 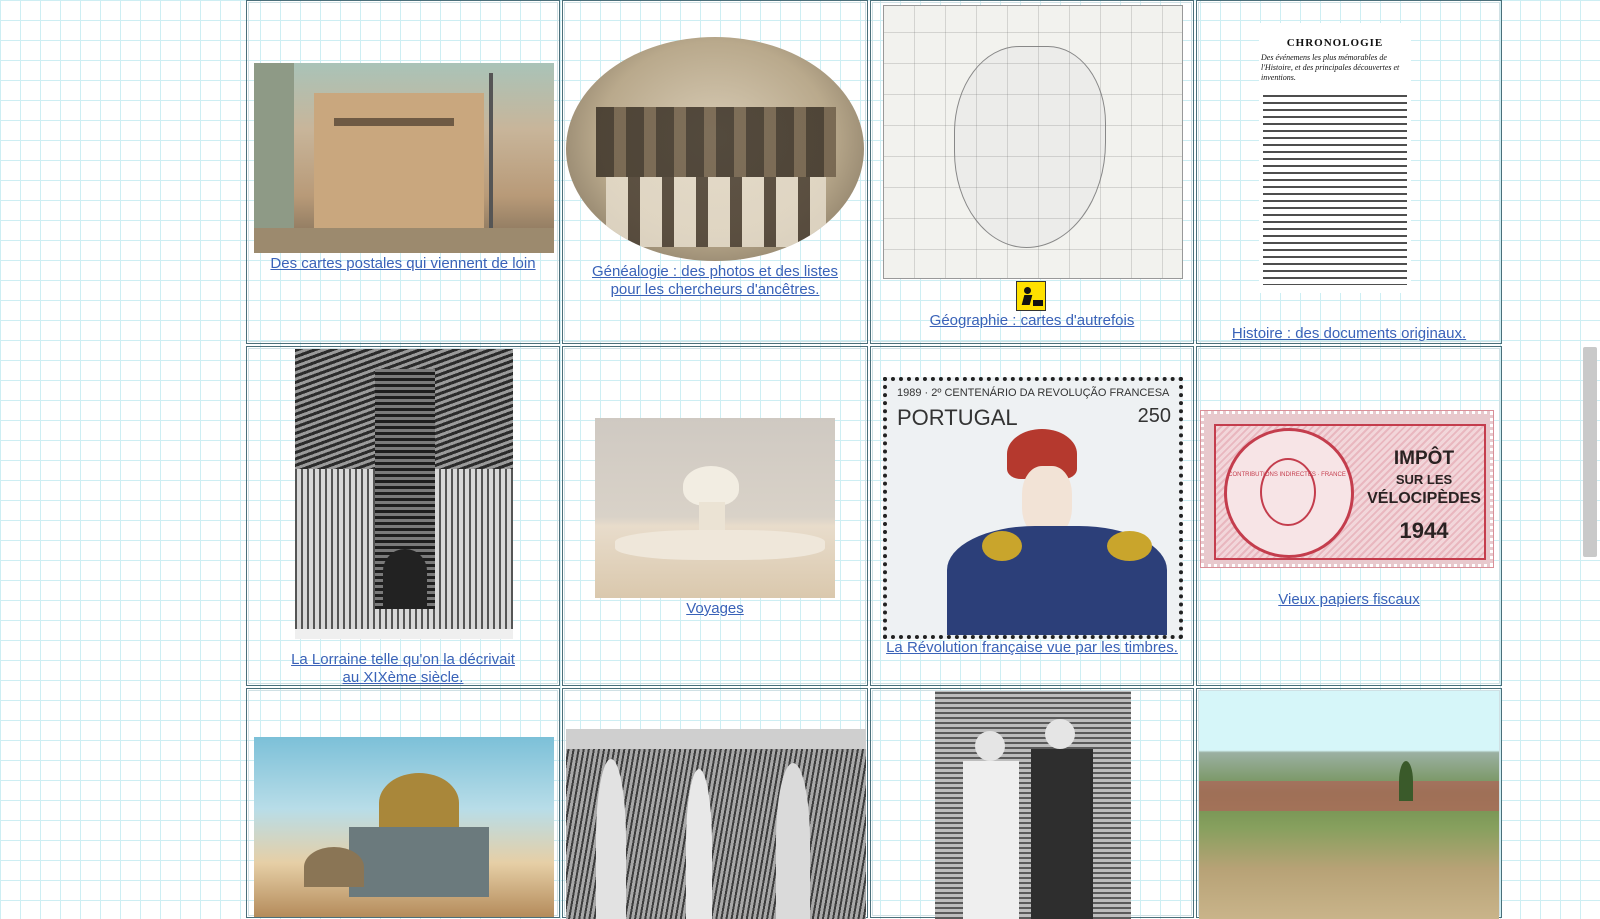 What do you see at coordinates (404, 158) in the screenshot?
I see `postcard-beirut-image` at bounding box center [404, 158].